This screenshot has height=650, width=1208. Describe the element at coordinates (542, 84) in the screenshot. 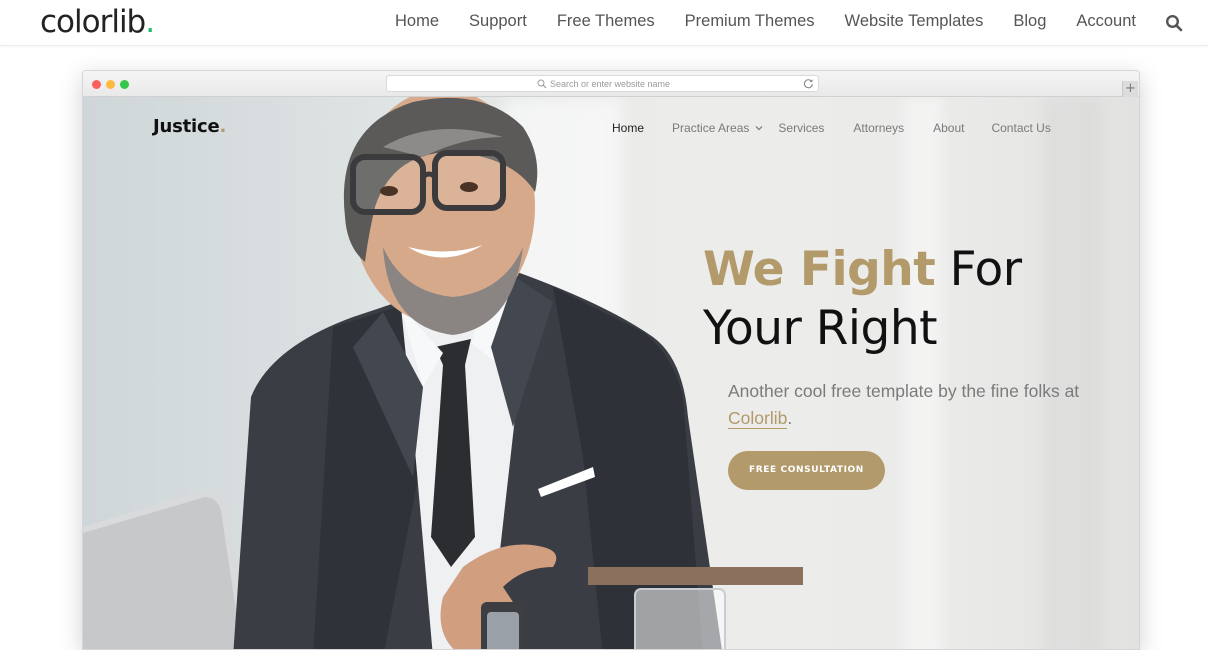

I see `url-search-icon` at that location.